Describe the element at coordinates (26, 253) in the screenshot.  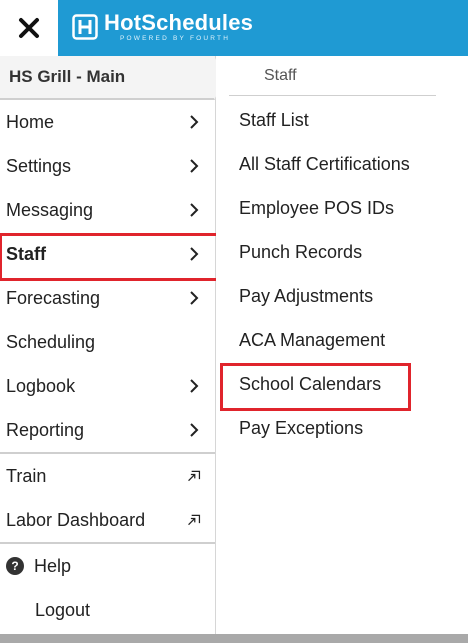
I see `nav-item-label: Staff` at that location.